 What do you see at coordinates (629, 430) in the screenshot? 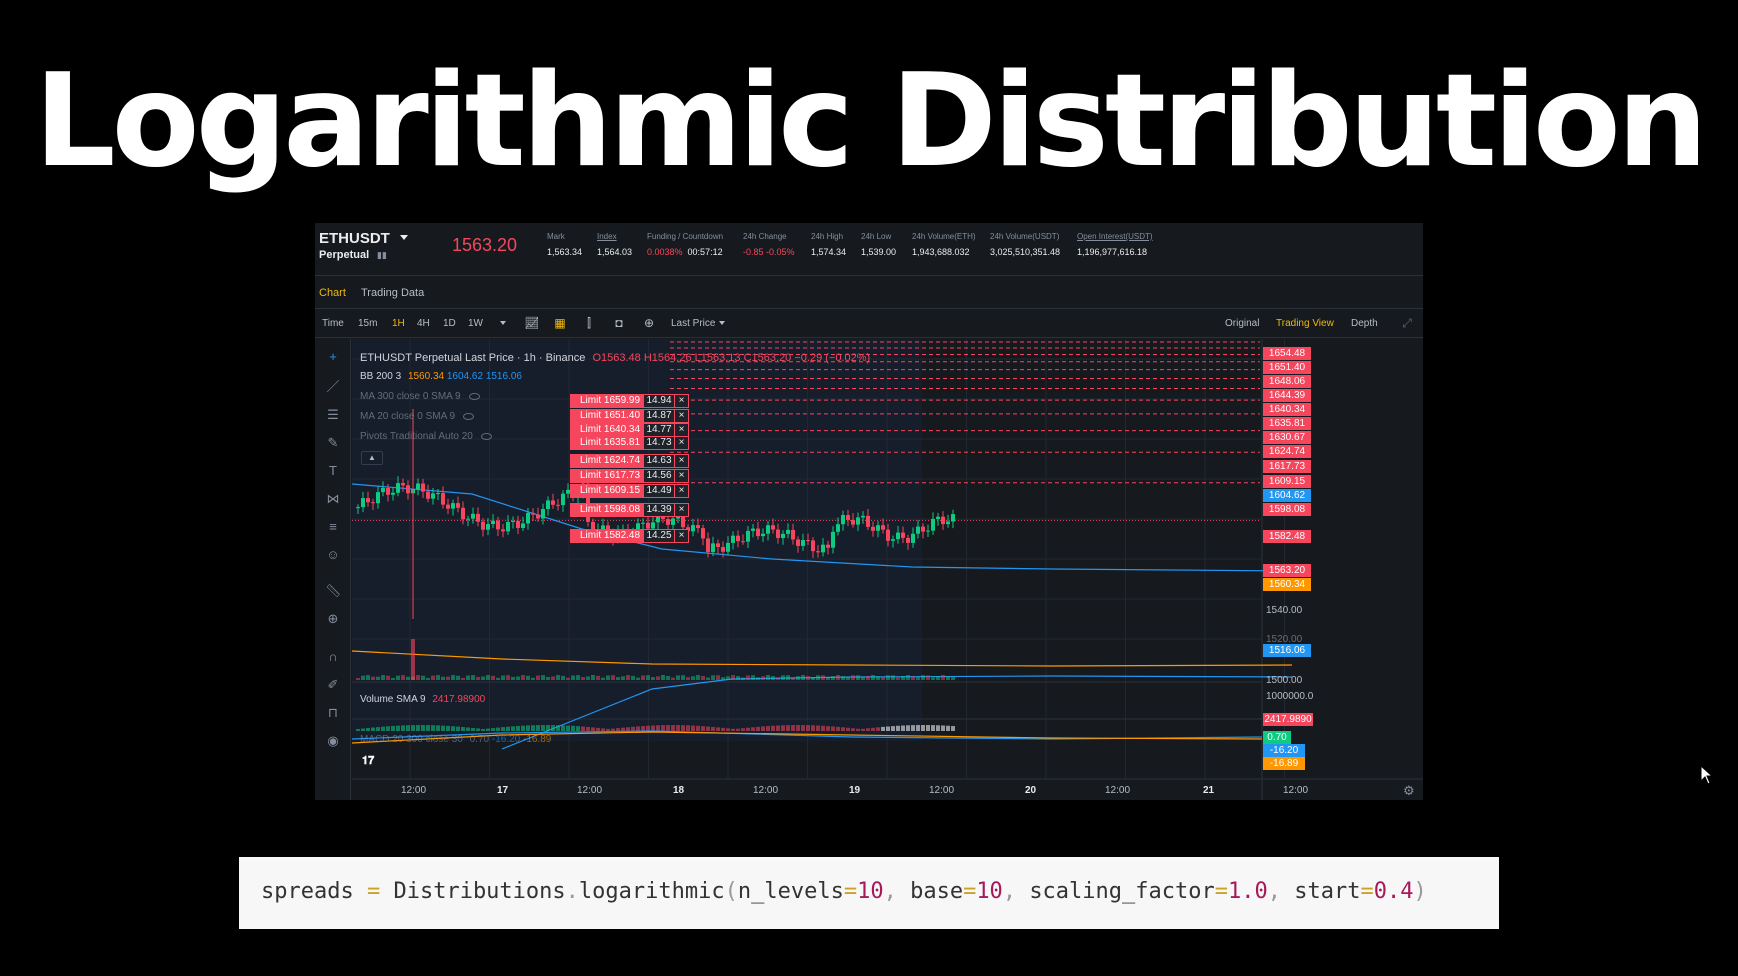
I see `limit-order: Limit 1640.34 14.77 ×` at bounding box center [629, 430].